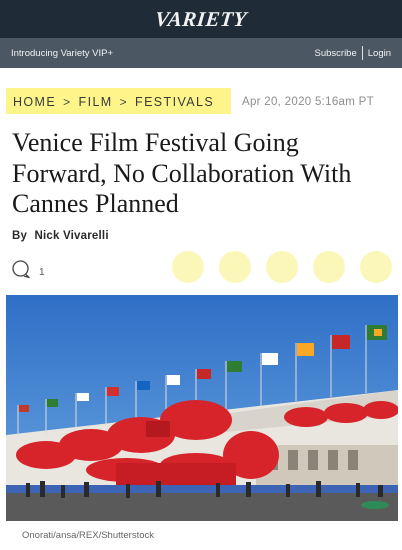 The image size is (402, 550). What do you see at coordinates (308, 102) in the screenshot?
I see `publish-date: Apr 20, 2020 5:16am PT` at bounding box center [308, 102].